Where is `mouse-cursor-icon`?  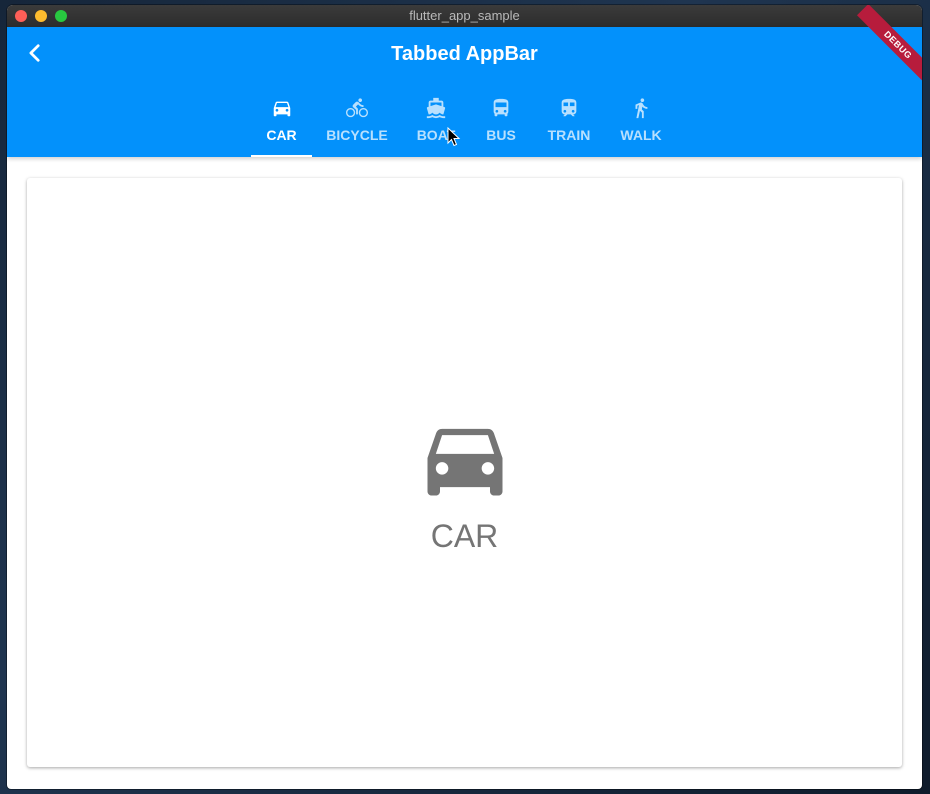 mouse-cursor-icon is located at coordinates (454, 137).